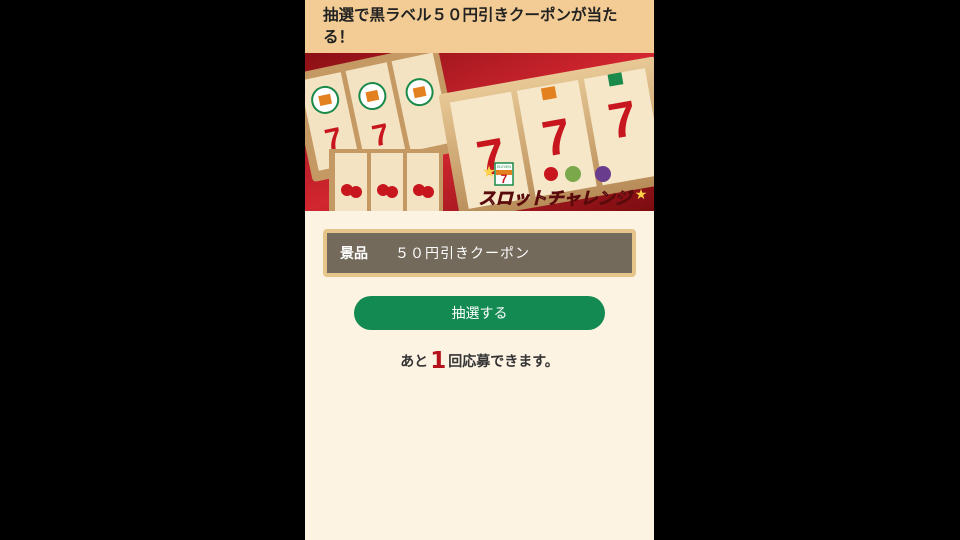  Describe the element at coordinates (504, 179) in the screenshot. I see `svg-text: 7` at that location.